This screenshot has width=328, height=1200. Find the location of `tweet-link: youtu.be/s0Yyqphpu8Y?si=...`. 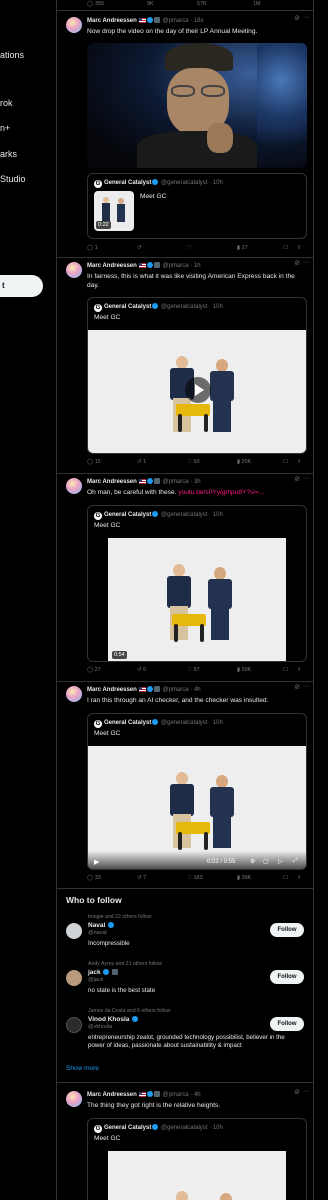

tweet-link: youtu.be/s0Yyqphpu8Y?si=... is located at coordinates (221, 492).